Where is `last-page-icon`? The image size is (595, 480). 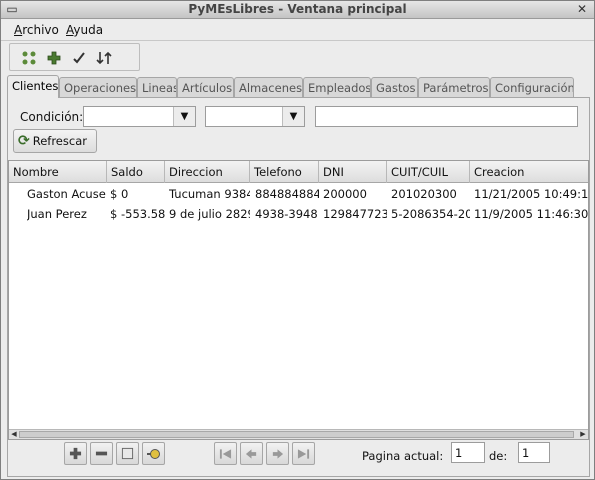 last-page-icon is located at coordinates (303, 453).